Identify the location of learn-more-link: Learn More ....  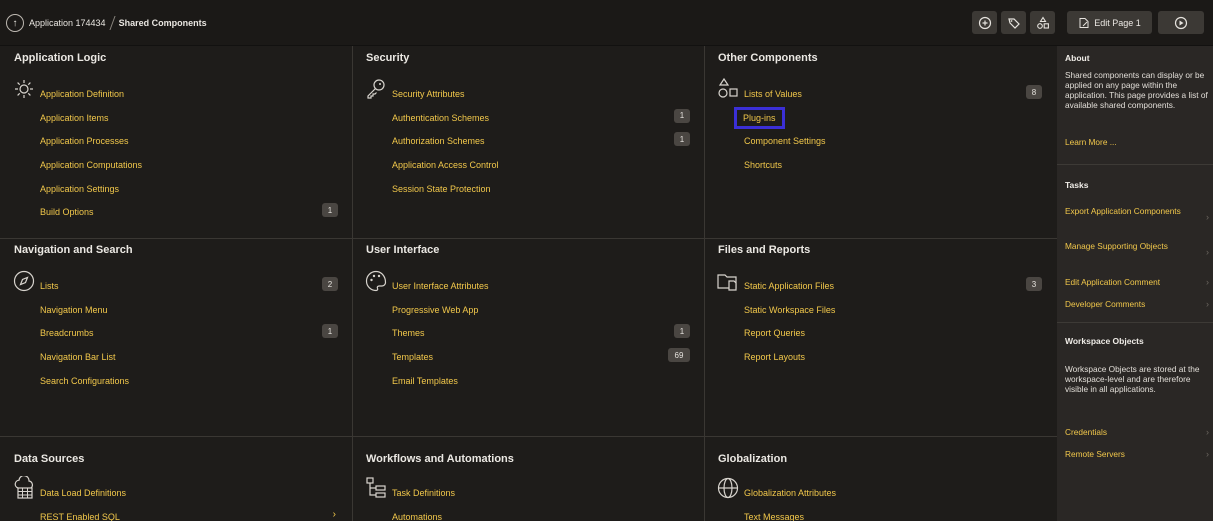
(1135, 142).